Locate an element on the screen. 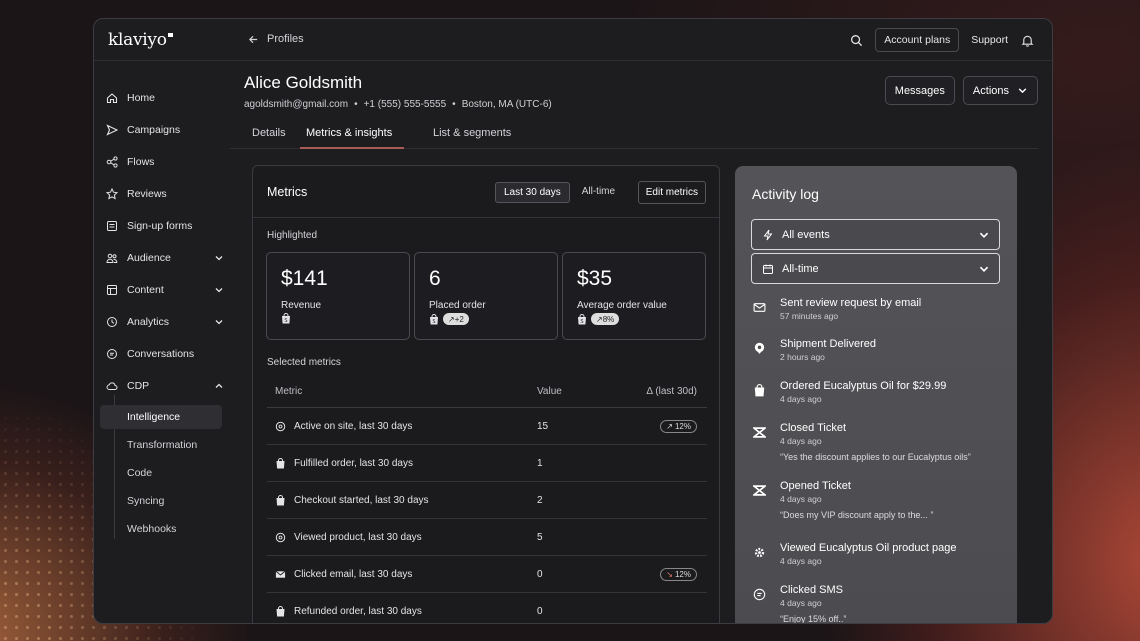 This screenshot has width=1140, height=641. row-value: 1 is located at coordinates (540, 463).